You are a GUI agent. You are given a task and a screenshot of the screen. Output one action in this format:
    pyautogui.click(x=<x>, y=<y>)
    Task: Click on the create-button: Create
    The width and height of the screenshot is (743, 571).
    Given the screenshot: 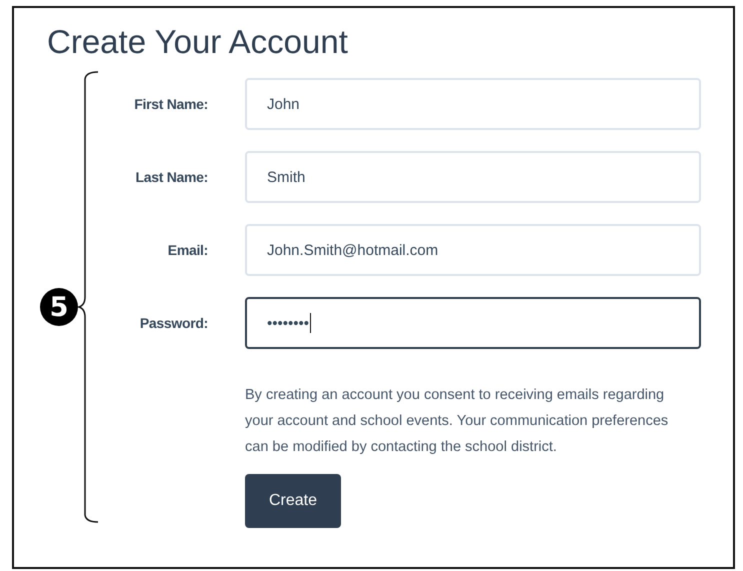 What is the action you would take?
    pyautogui.click(x=293, y=501)
    